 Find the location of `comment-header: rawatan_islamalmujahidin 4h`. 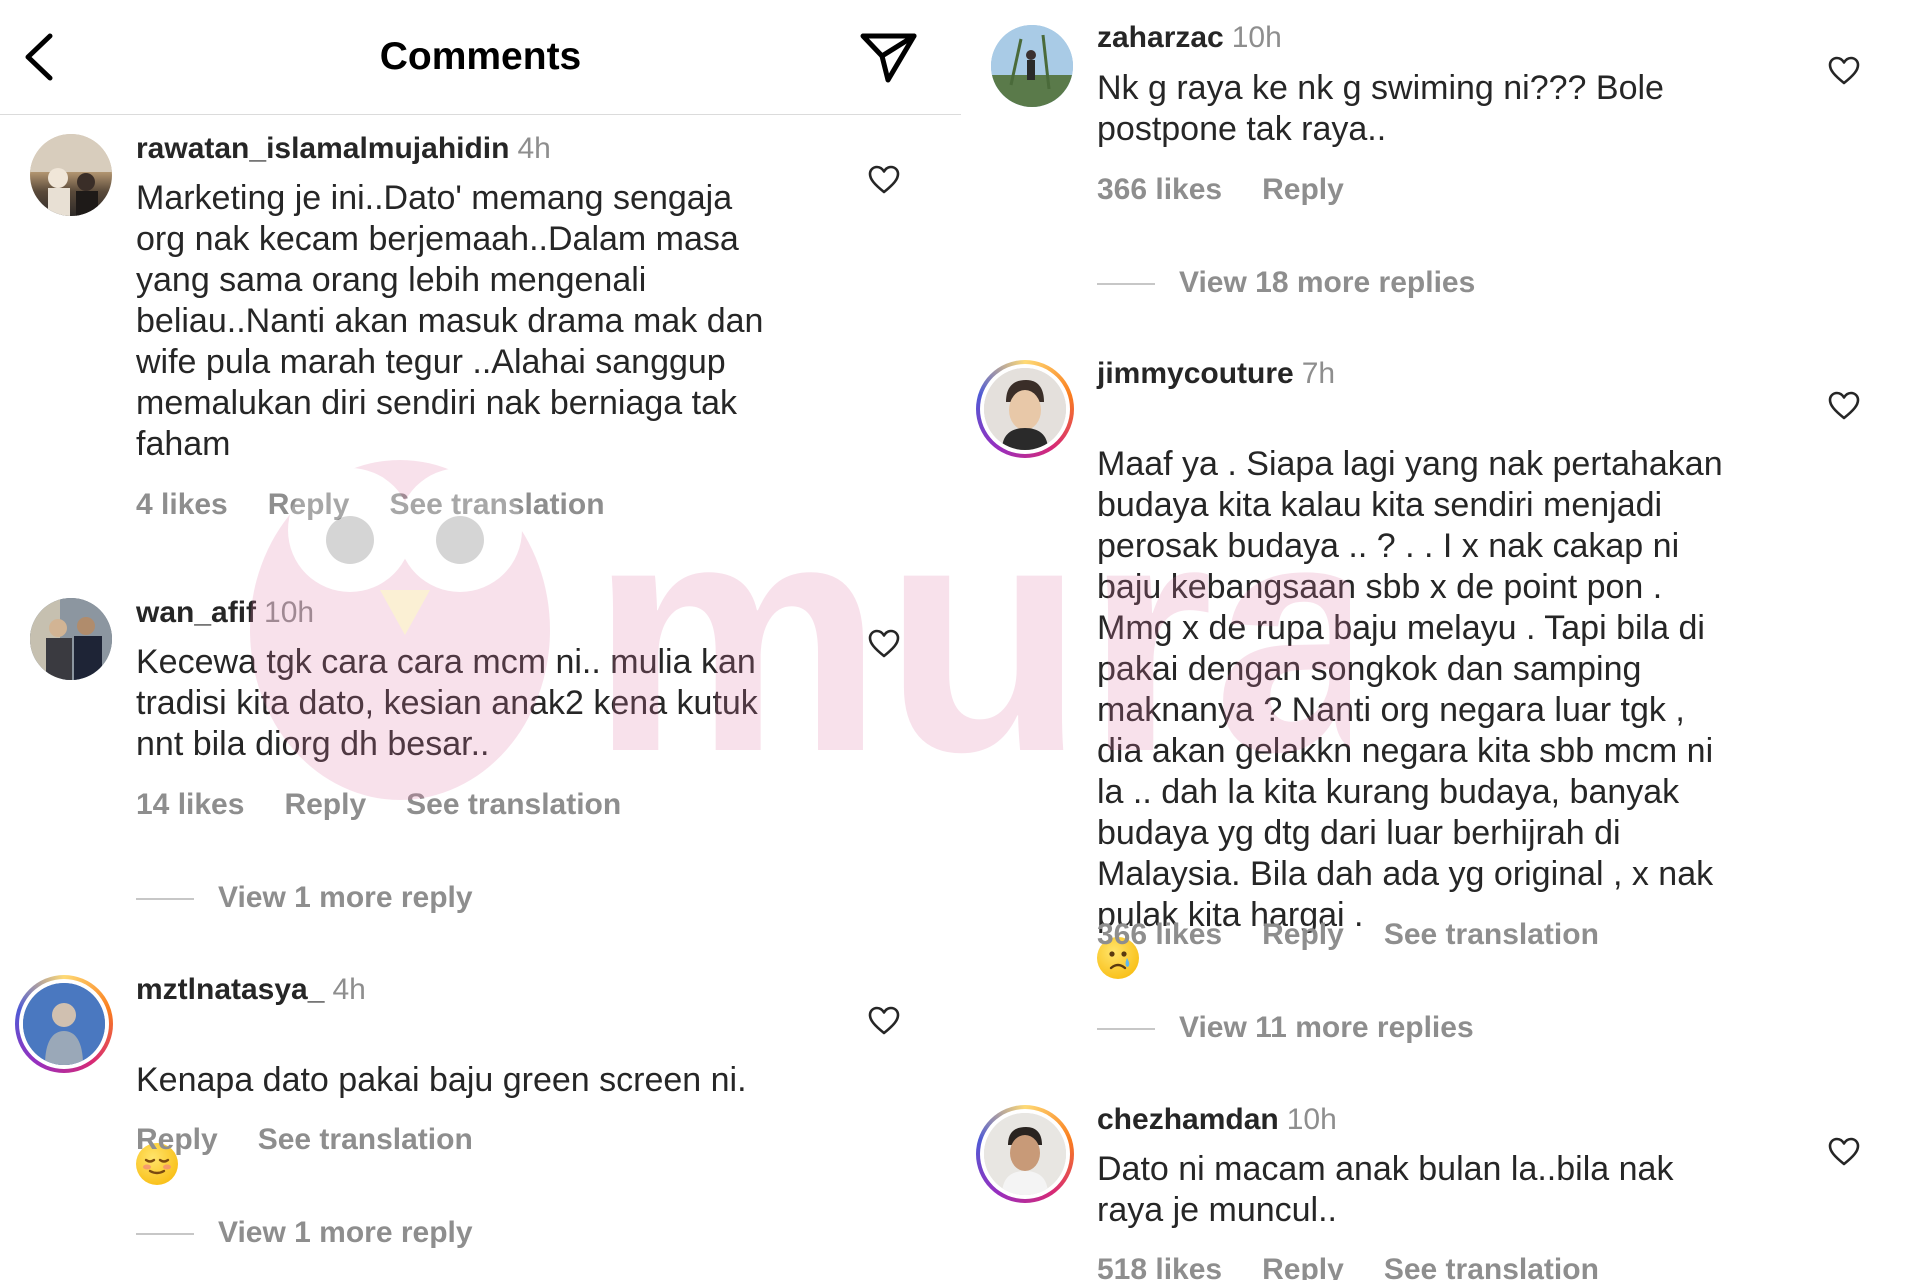

comment-header: rawatan_islamalmujahidin 4h is located at coordinates (343, 149).